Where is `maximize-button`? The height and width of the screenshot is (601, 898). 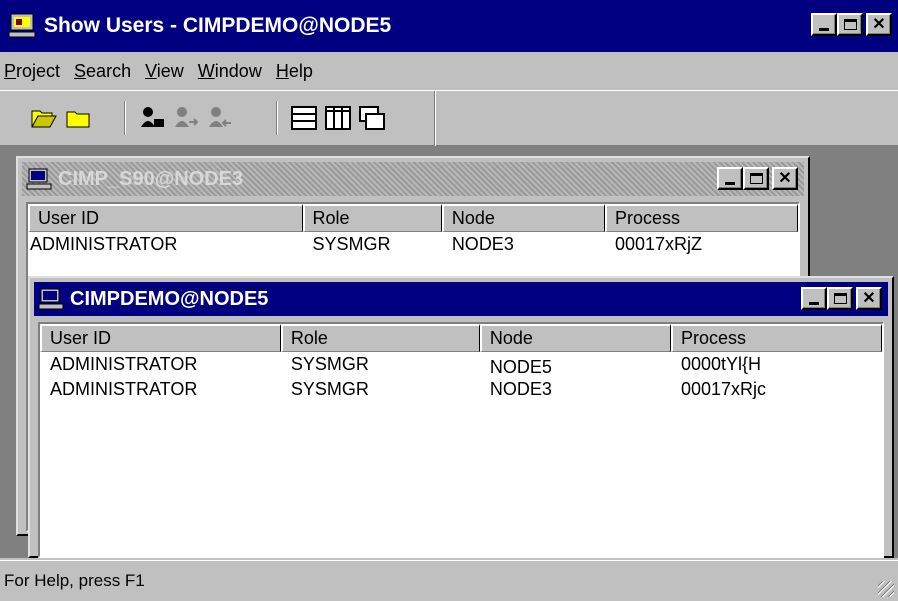
maximize-button is located at coordinates (850, 24).